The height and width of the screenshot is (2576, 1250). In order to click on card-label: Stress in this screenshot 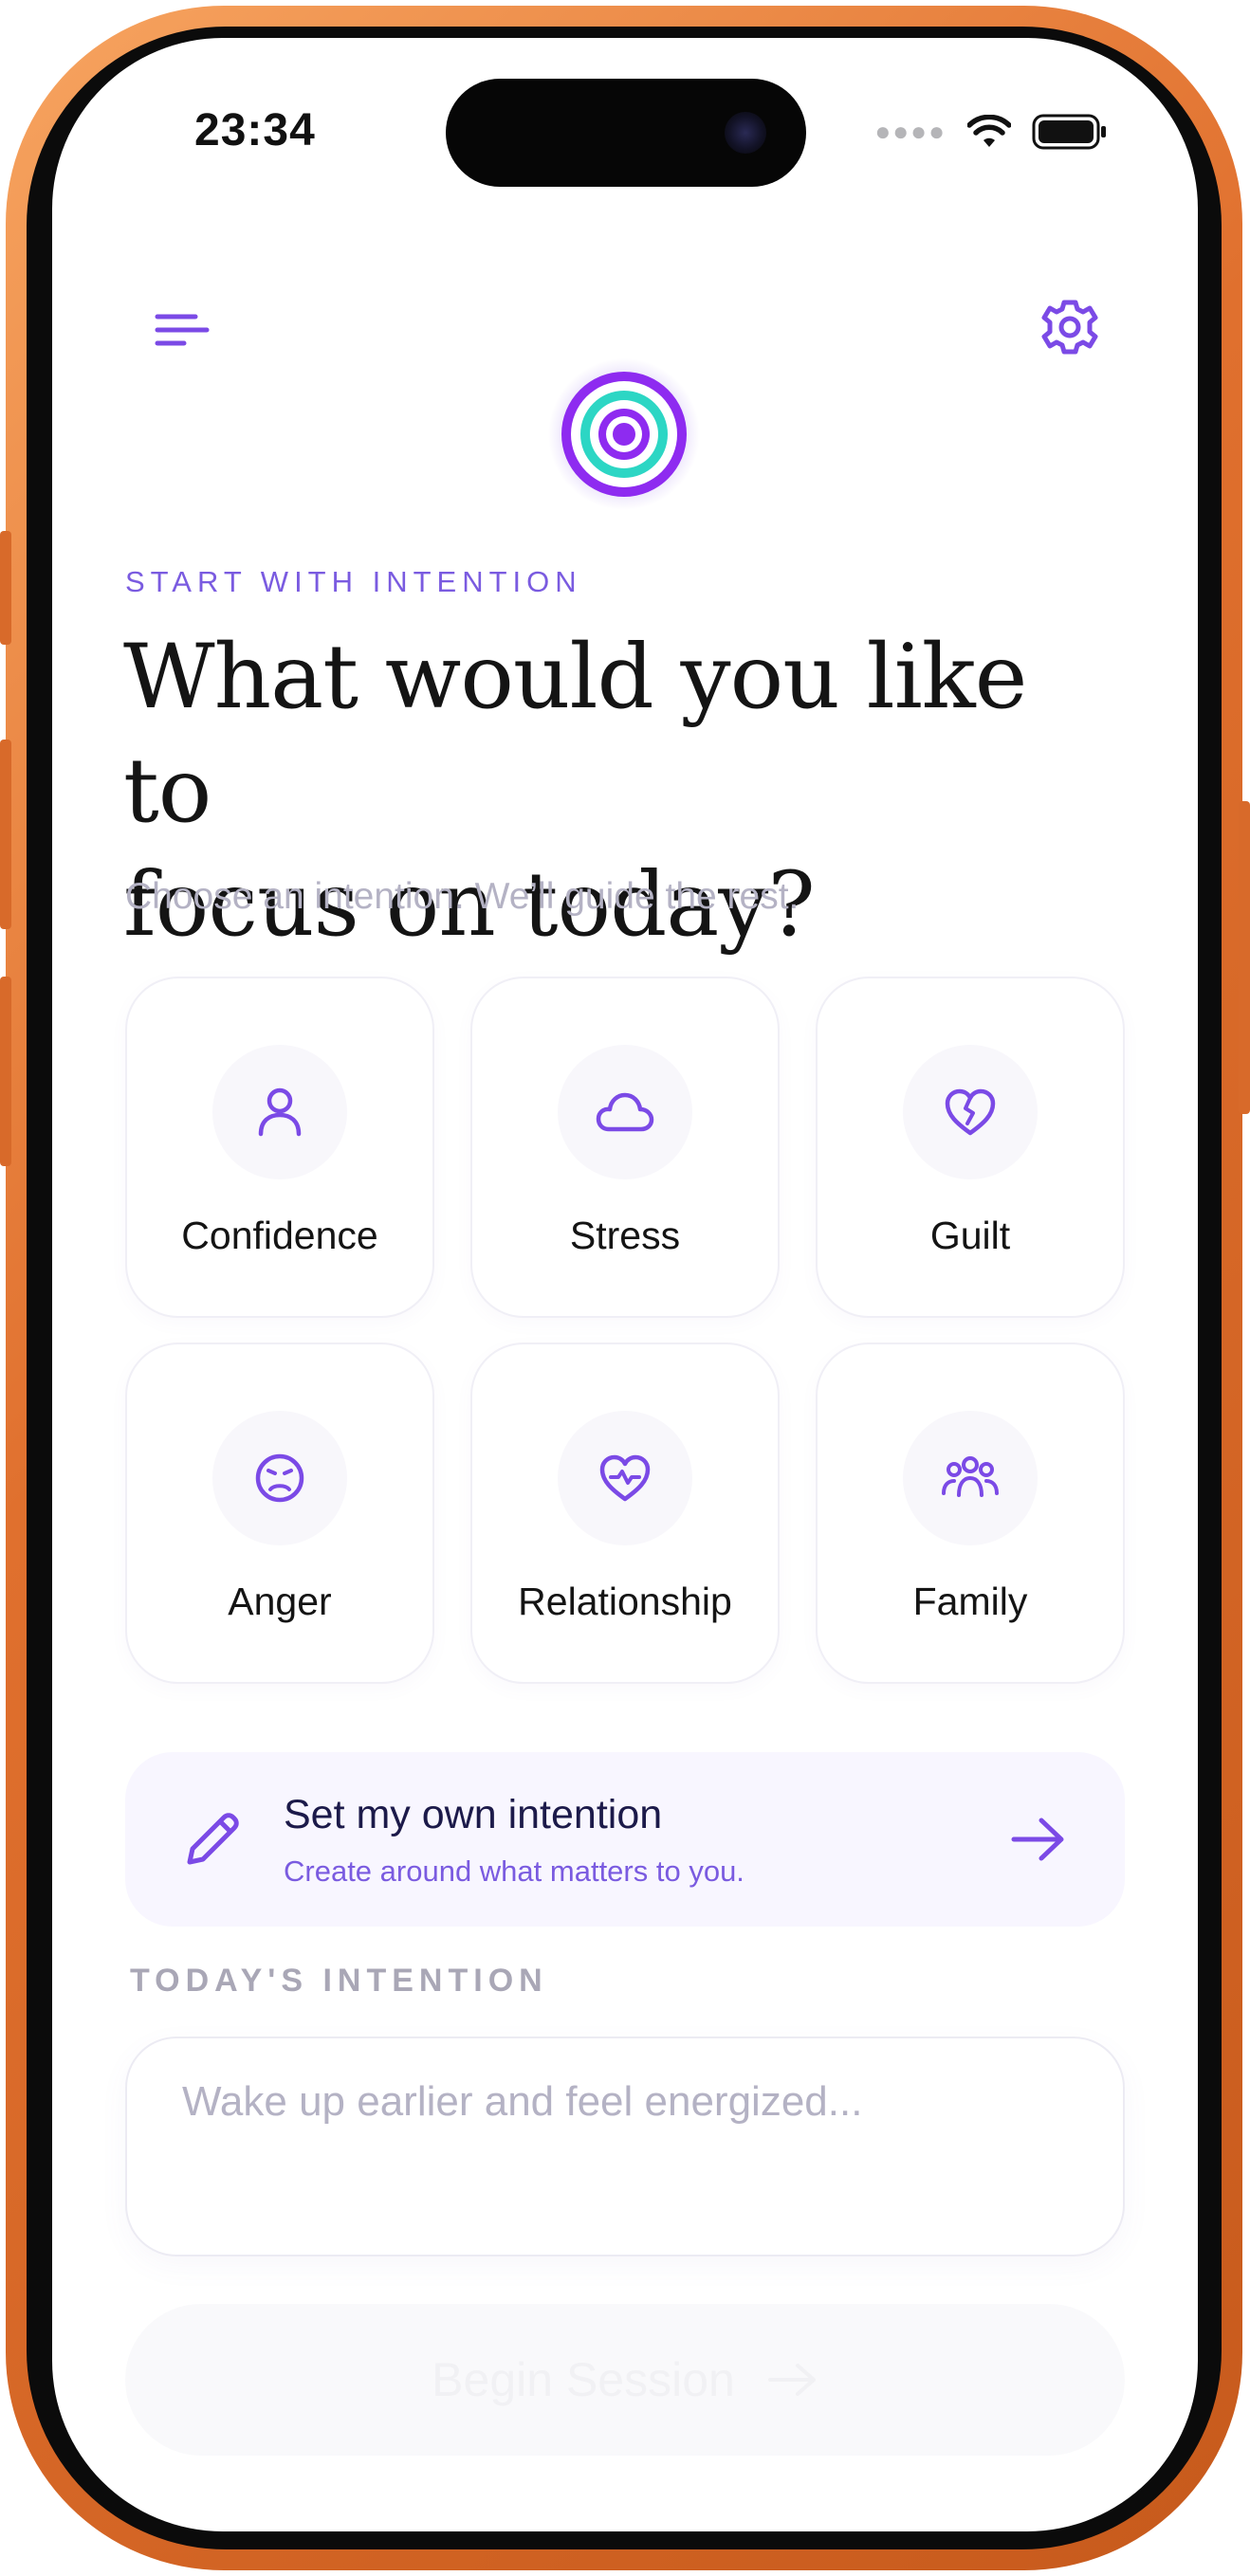, I will do `click(625, 1235)`.